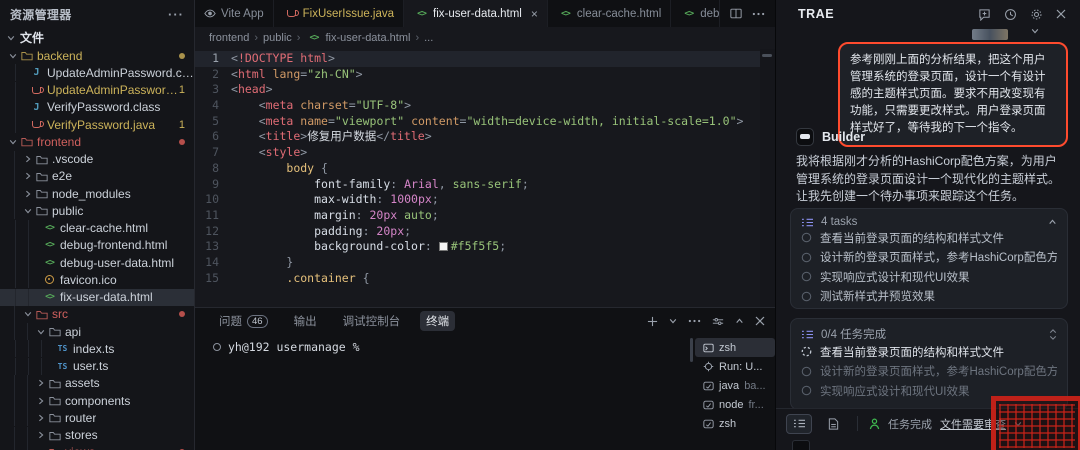 The height and width of the screenshot is (450, 1080). I want to click on tree-item-clear-cache-html: <> clear-cache.html, so click(97, 228).